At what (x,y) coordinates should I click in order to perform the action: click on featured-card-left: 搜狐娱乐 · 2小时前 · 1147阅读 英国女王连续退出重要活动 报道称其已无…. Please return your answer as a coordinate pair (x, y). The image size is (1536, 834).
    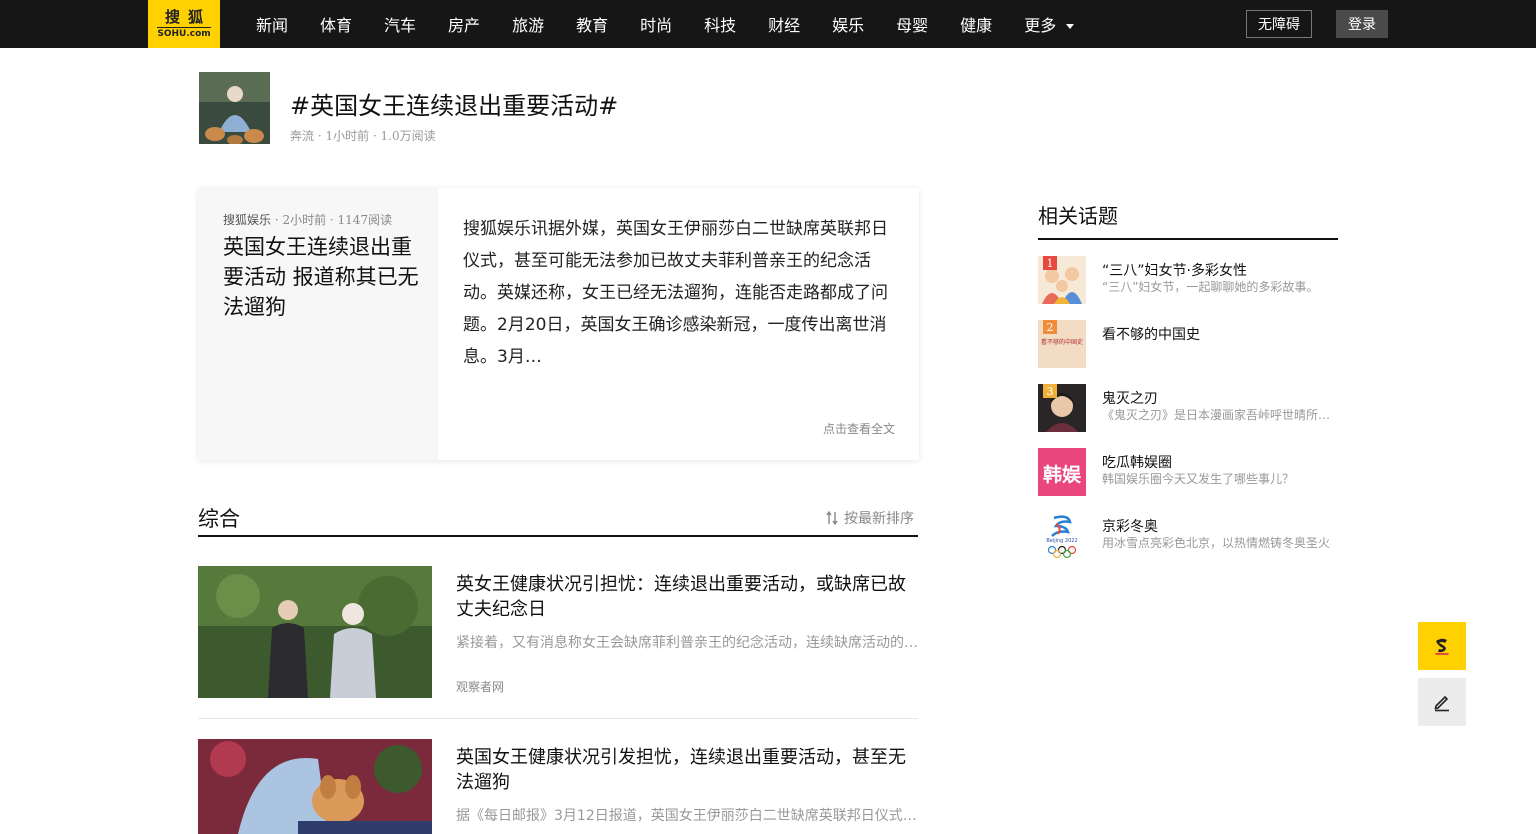
    Looking at the image, I should click on (318, 324).